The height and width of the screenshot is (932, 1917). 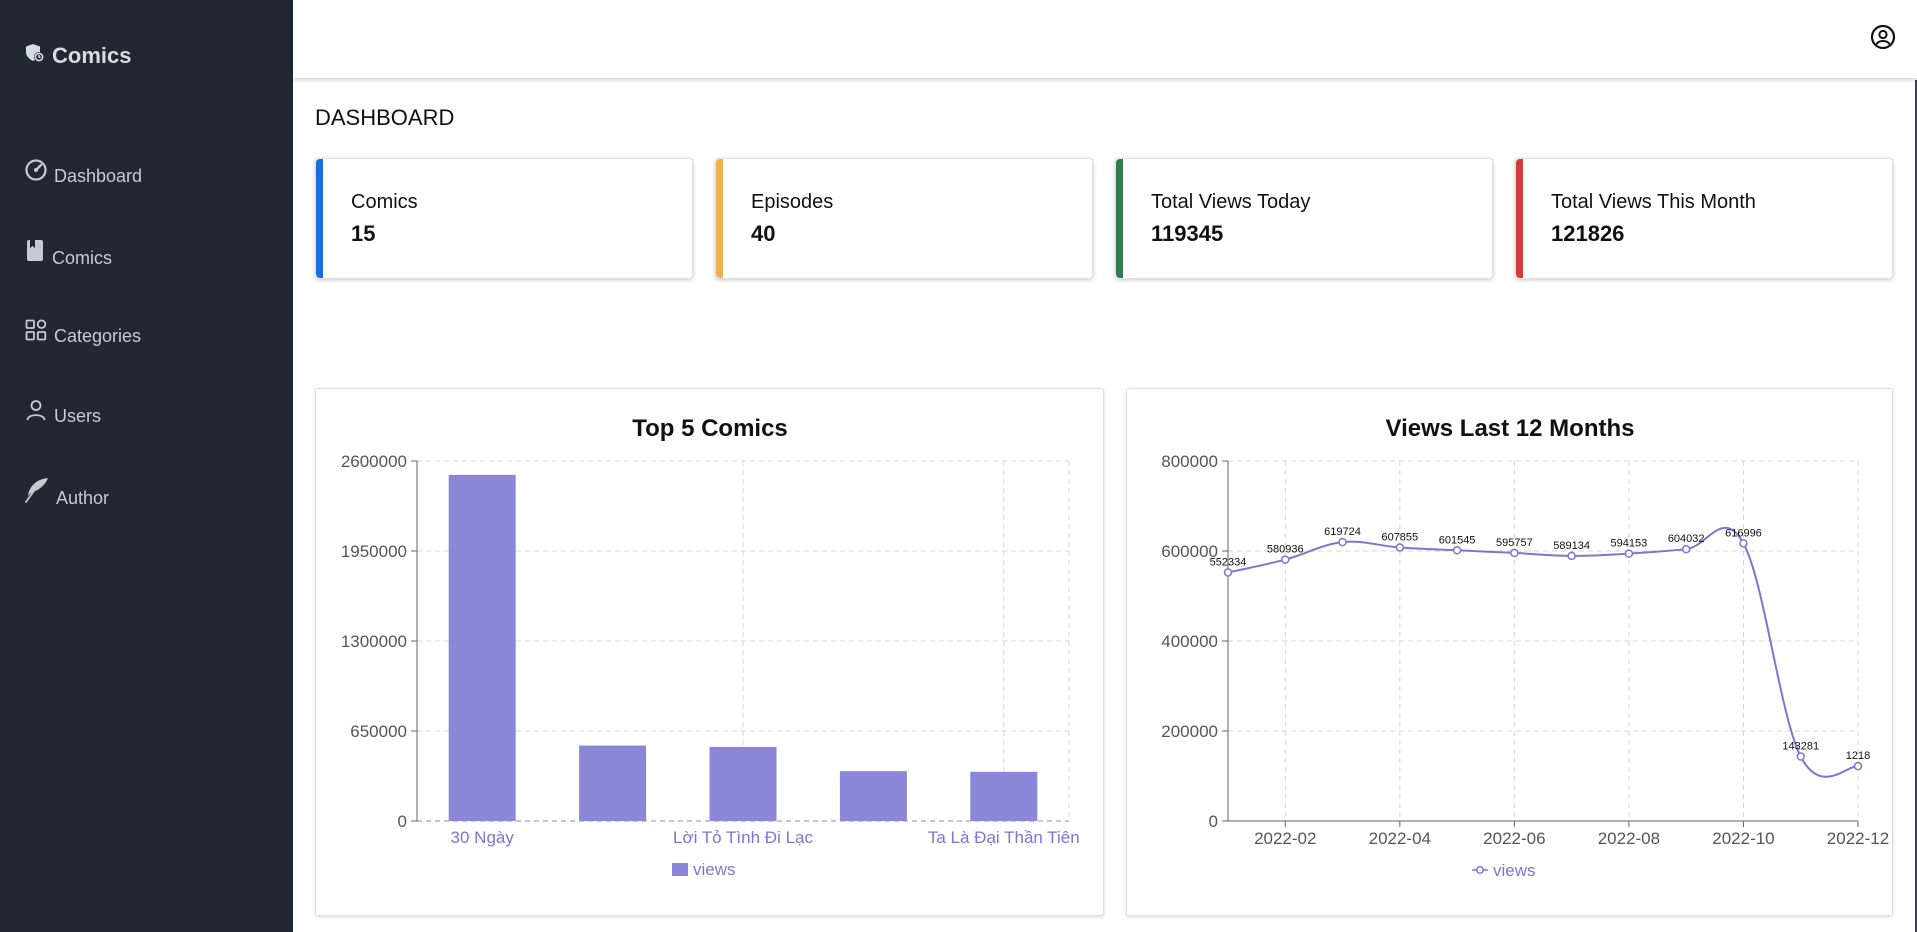 I want to click on account-circle-icon, so click(x=1883, y=39).